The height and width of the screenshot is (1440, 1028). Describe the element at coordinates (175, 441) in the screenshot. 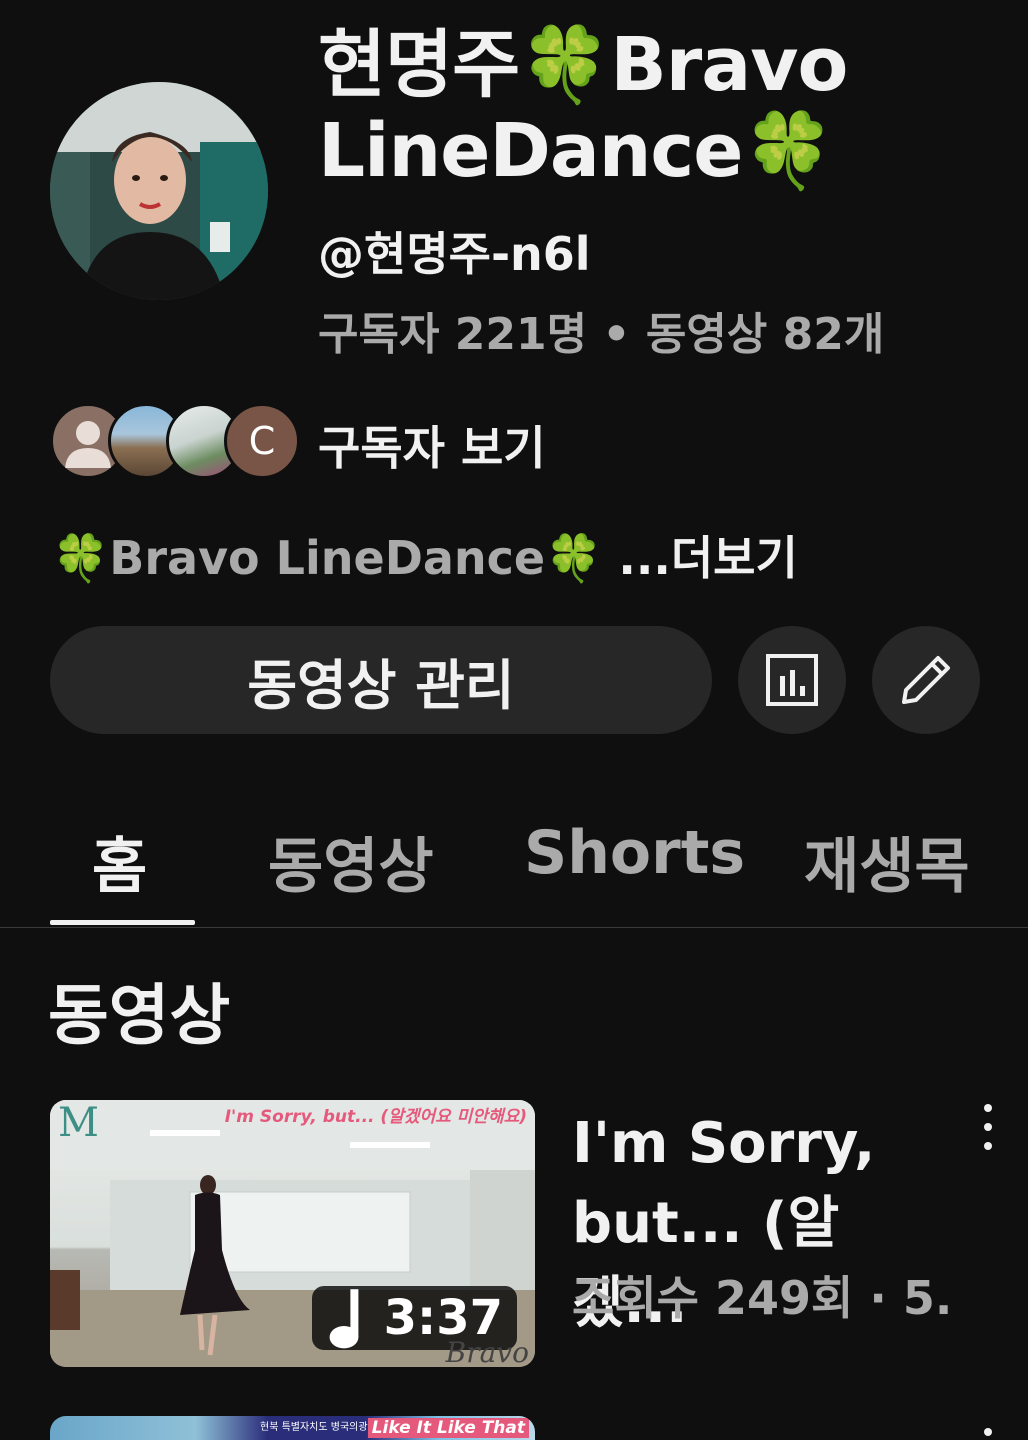

I see `subscriber-avatars: C` at that location.